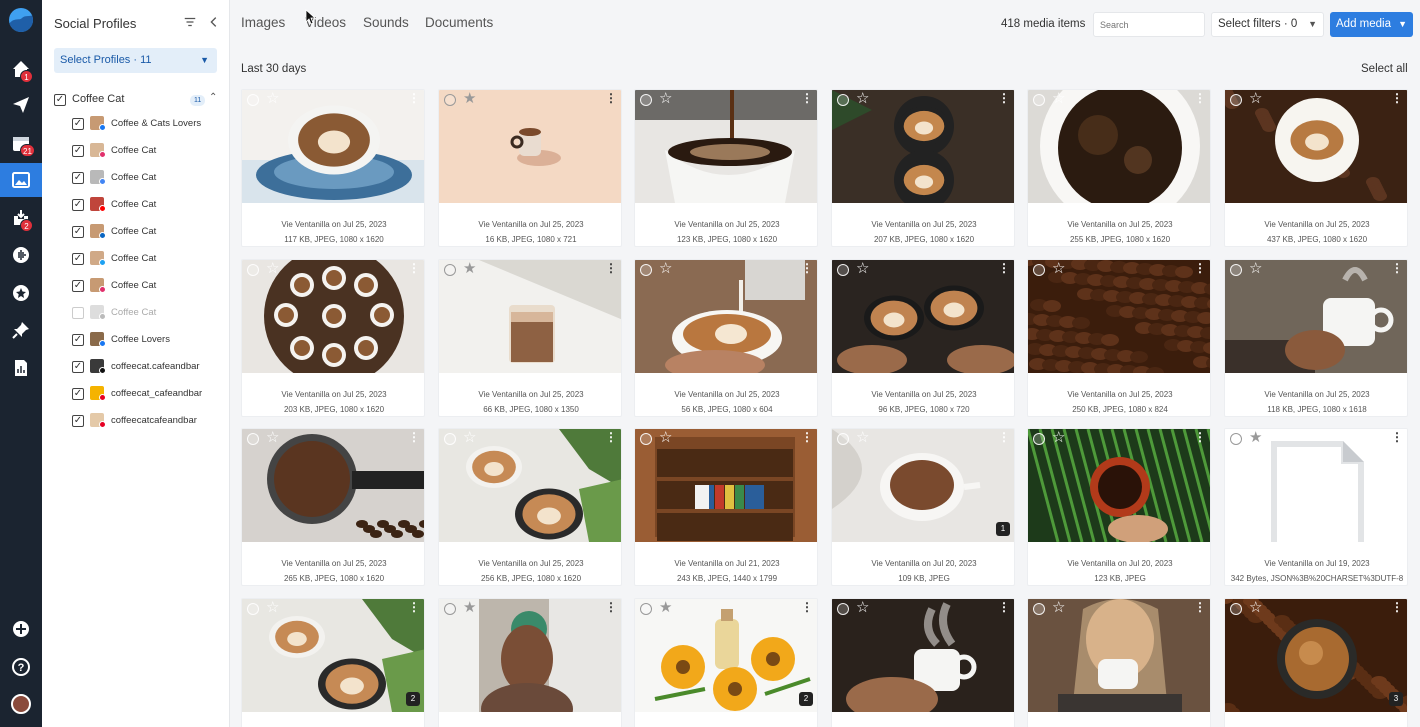  What do you see at coordinates (151, 124) in the screenshot?
I see `profile-item: ✓ Coffee & Cats Lovers` at bounding box center [151, 124].